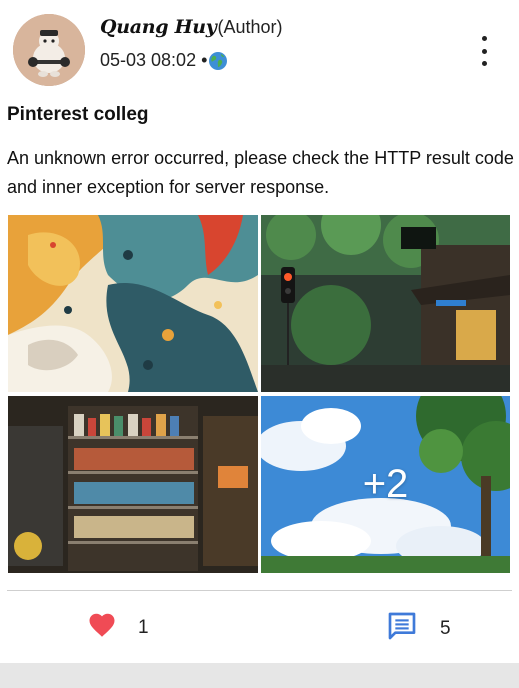  I want to click on bottom-bar, so click(259, 675).